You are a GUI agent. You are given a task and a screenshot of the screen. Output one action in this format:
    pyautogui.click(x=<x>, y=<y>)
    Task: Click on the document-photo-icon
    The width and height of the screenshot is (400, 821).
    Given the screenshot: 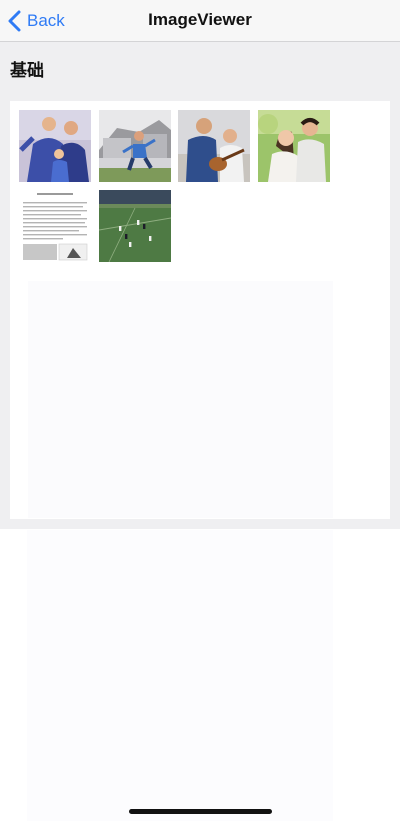 What is the action you would take?
    pyautogui.click(x=55, y=226)
    